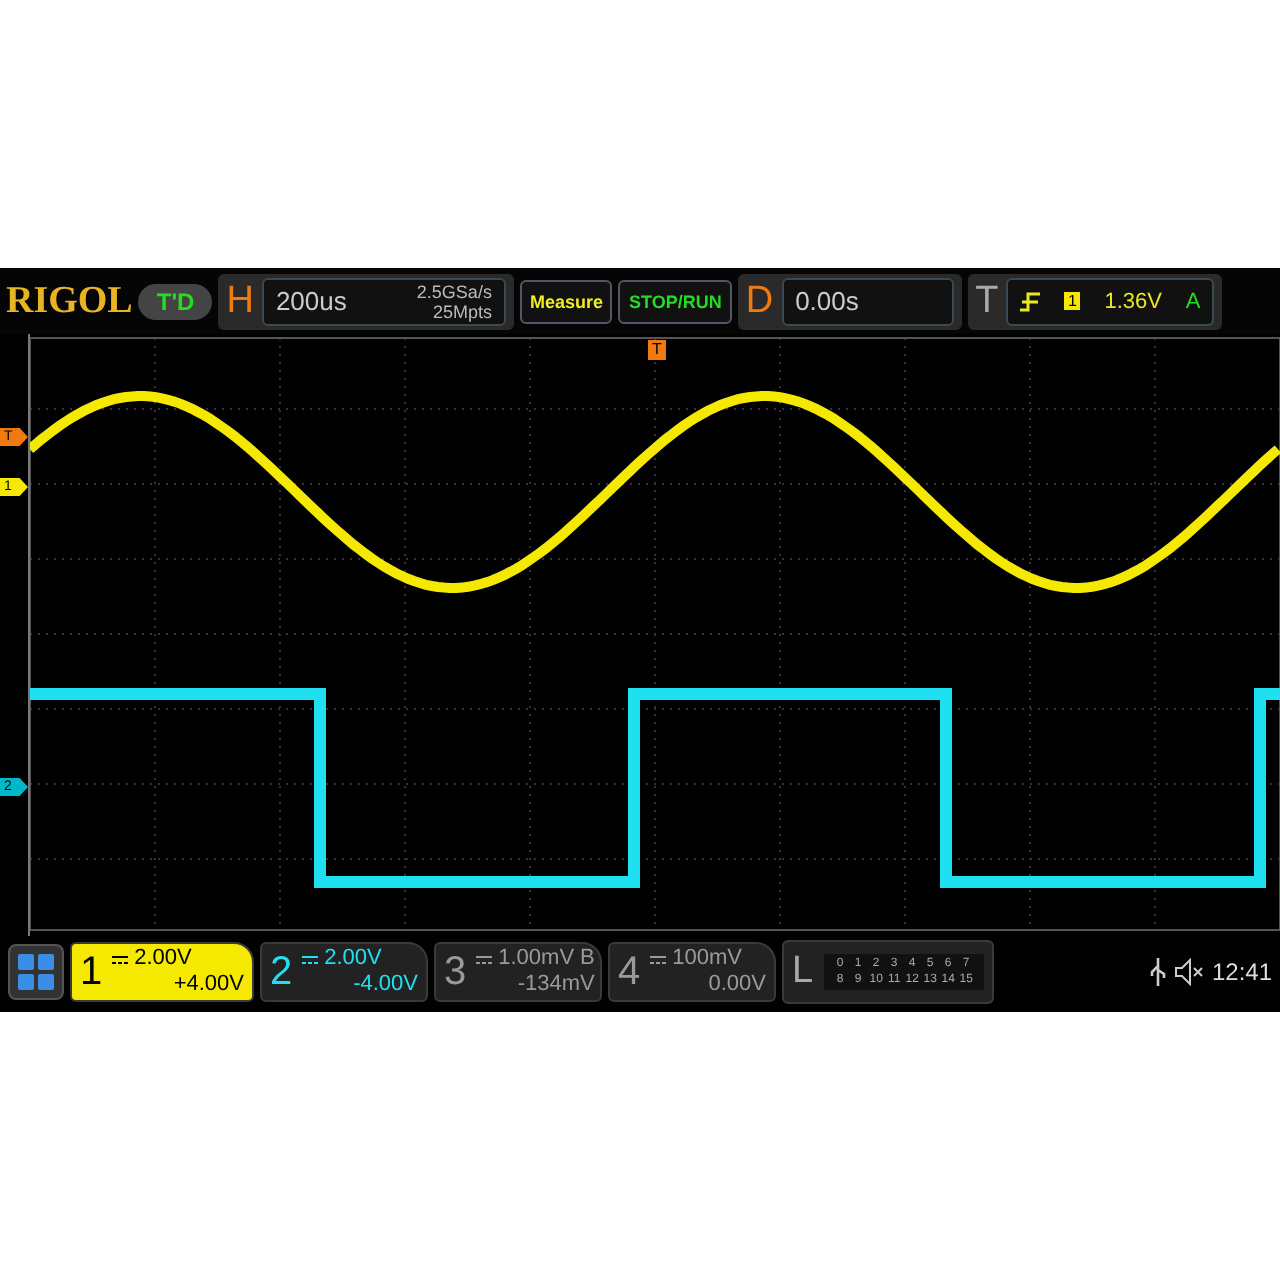 The height and width of the screenshot is (1280, 1280). I want to click on horizontal-label: H, so click(240, 301).